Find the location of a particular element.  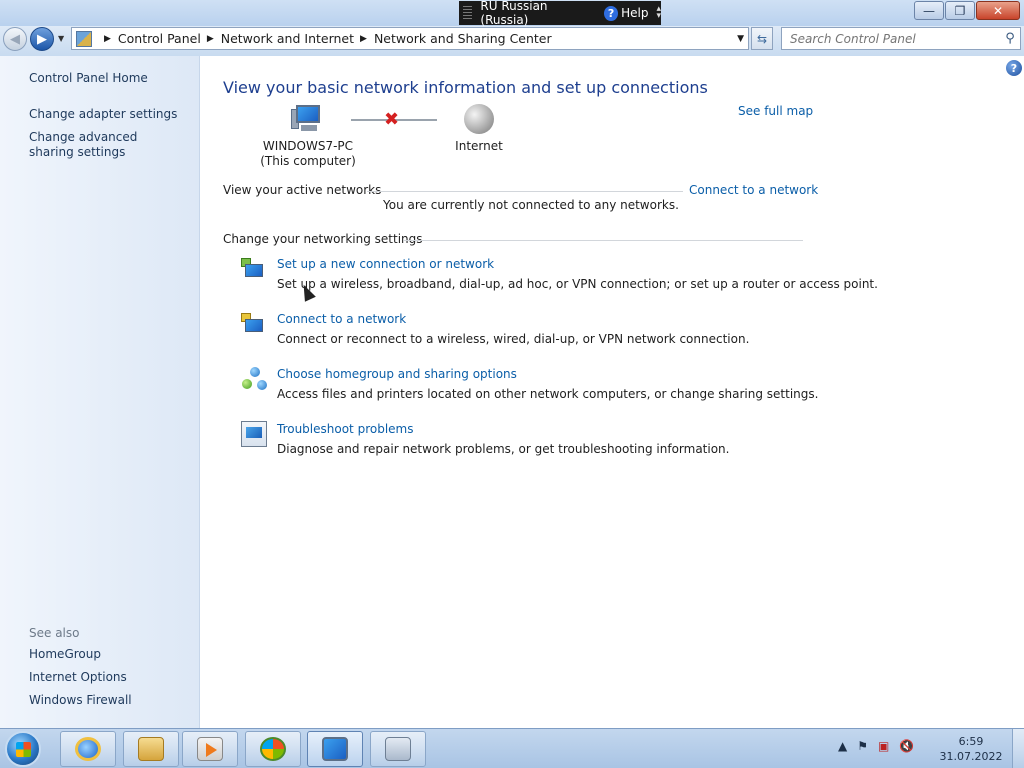

window-controls: — ❐ ✕ is located at coordinates (966, 10).